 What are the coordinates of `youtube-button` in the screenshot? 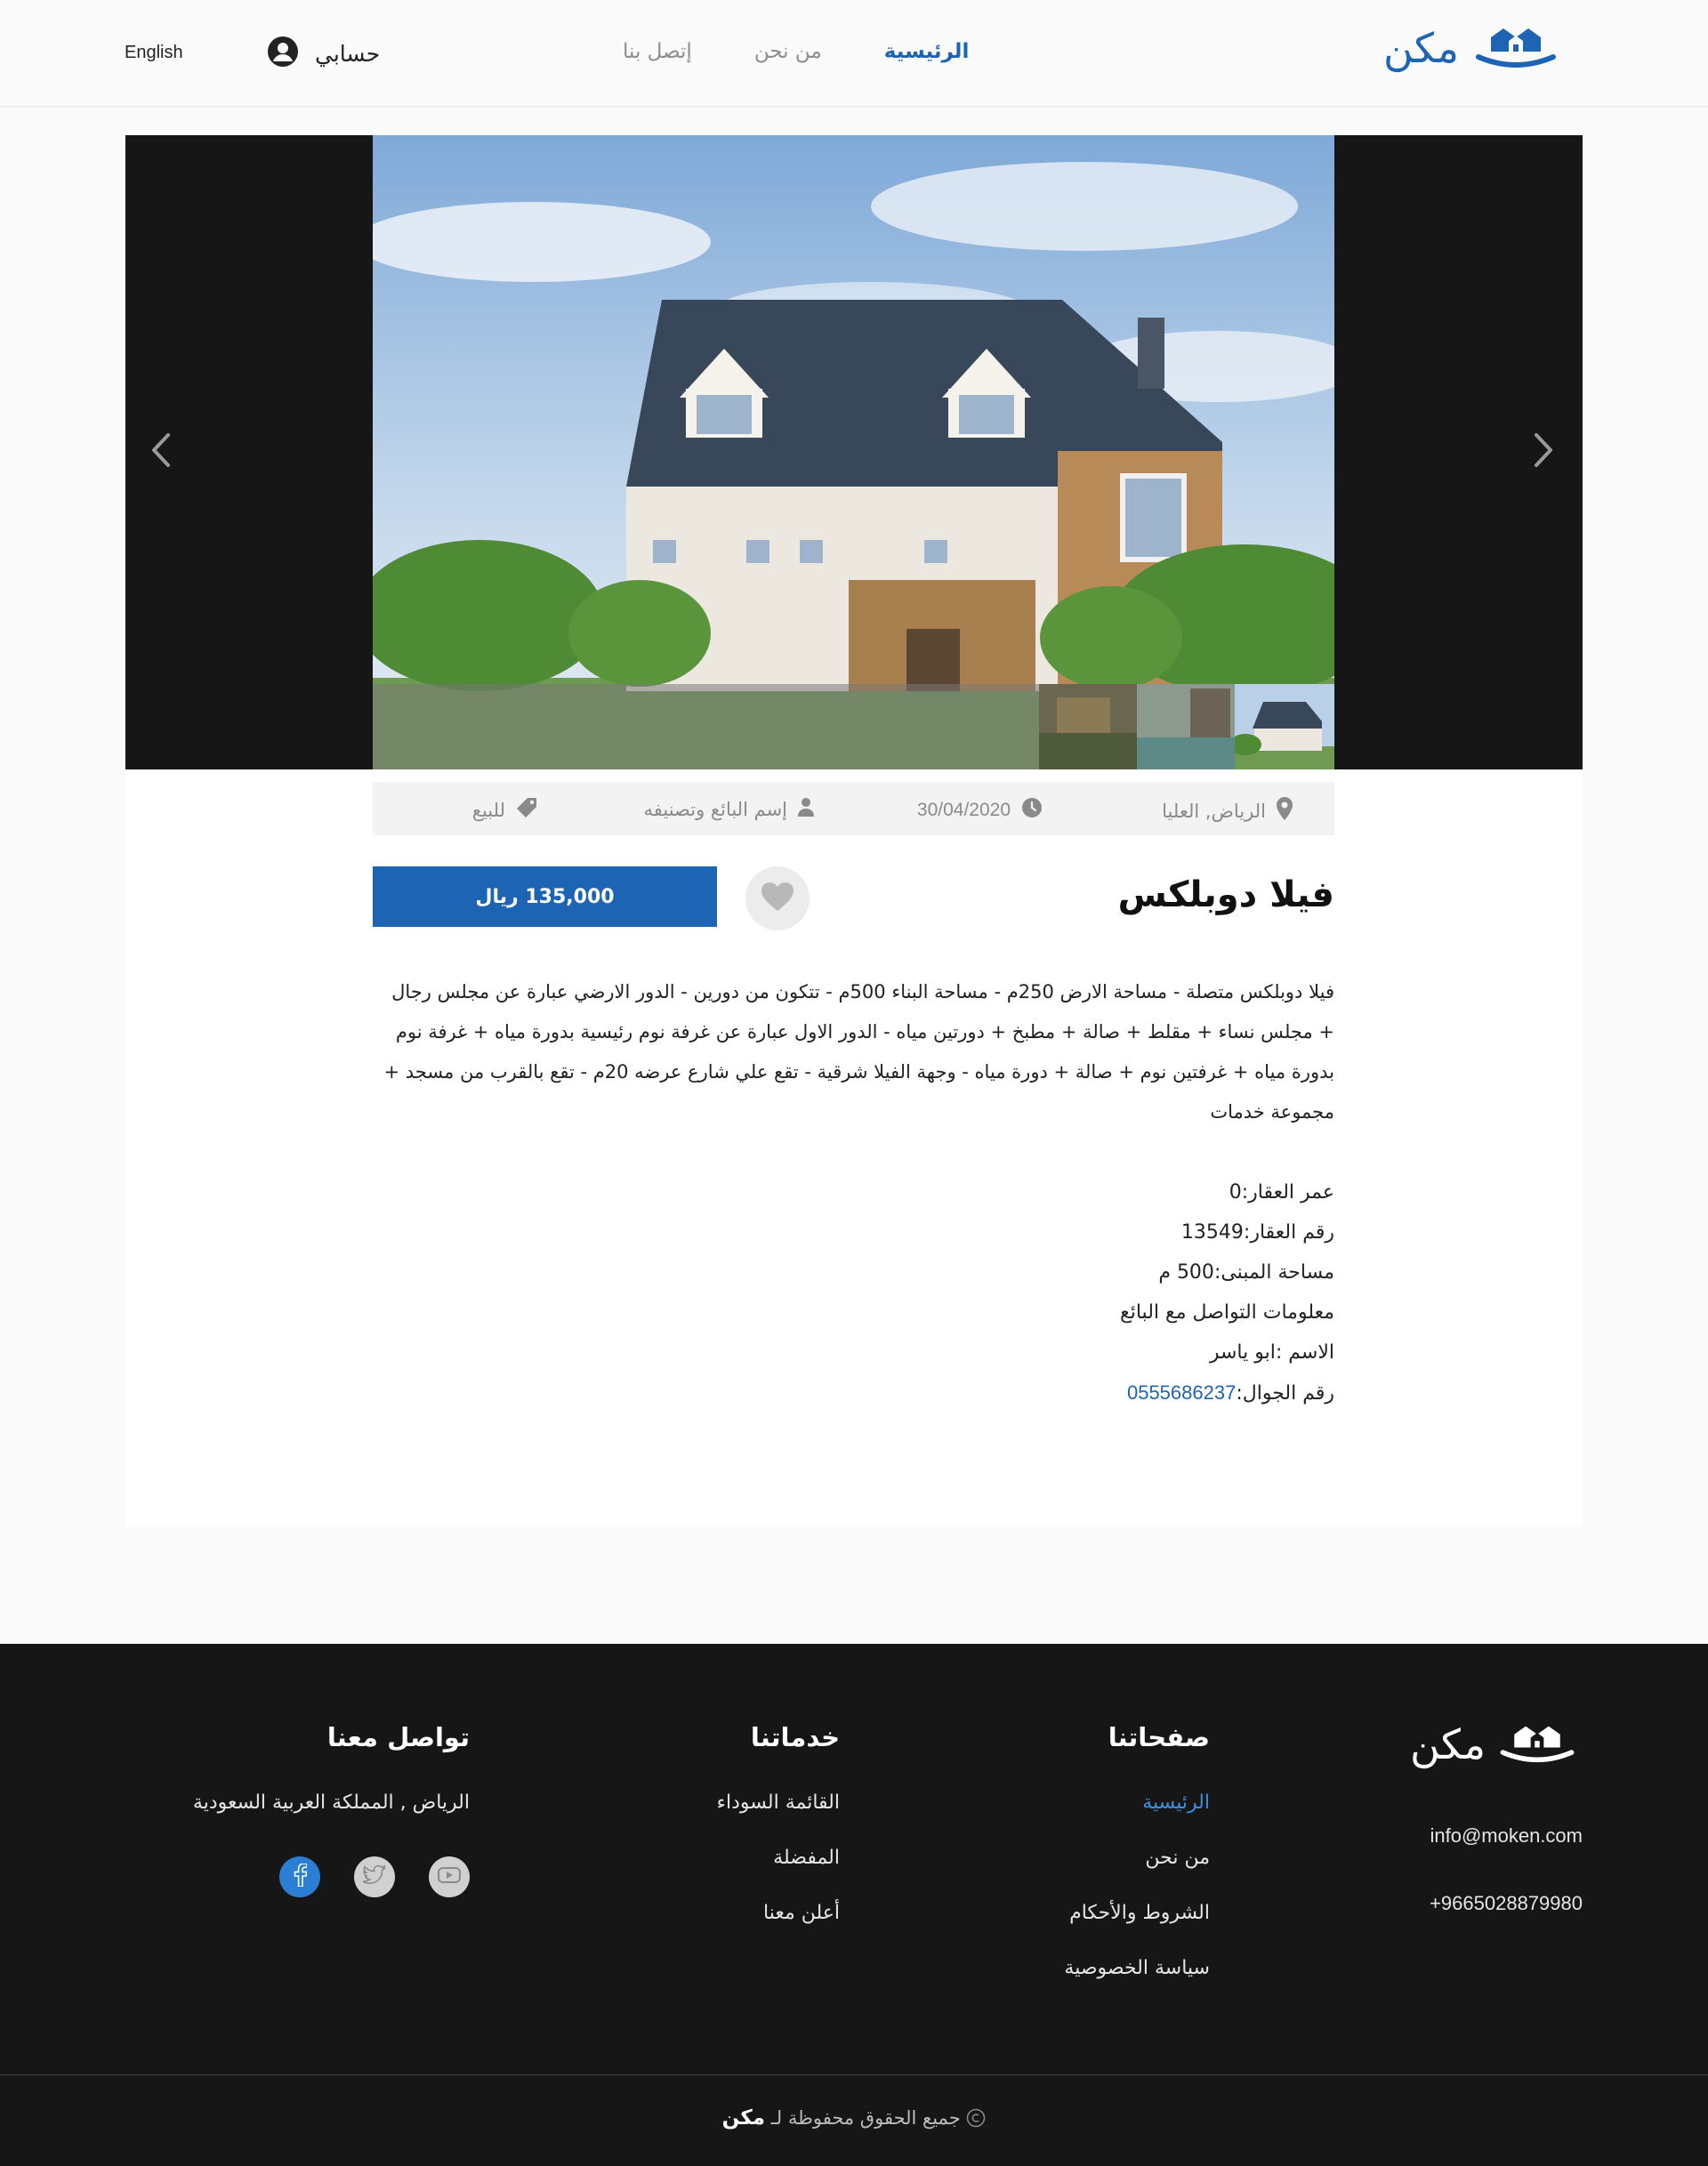 It's located at (449, 1876).